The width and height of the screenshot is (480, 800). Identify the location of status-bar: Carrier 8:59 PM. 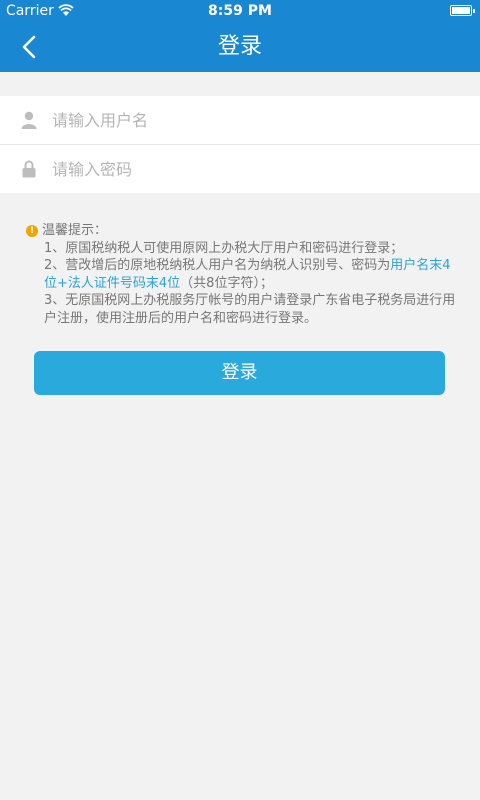
(240, 11).